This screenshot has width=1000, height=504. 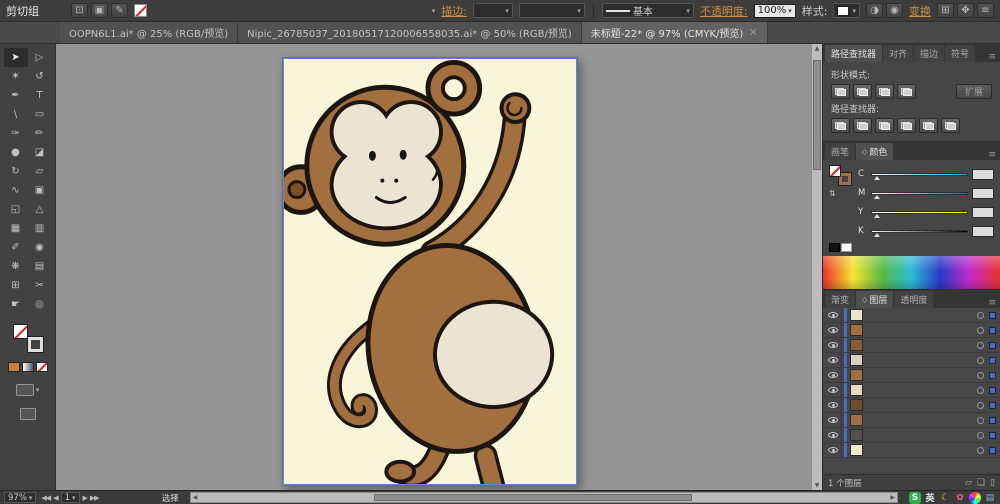 What do you see at coordinates (40, 266) in the screenshot?
I see `column-graph-tool: ▤` at bounding box center [40, 266].